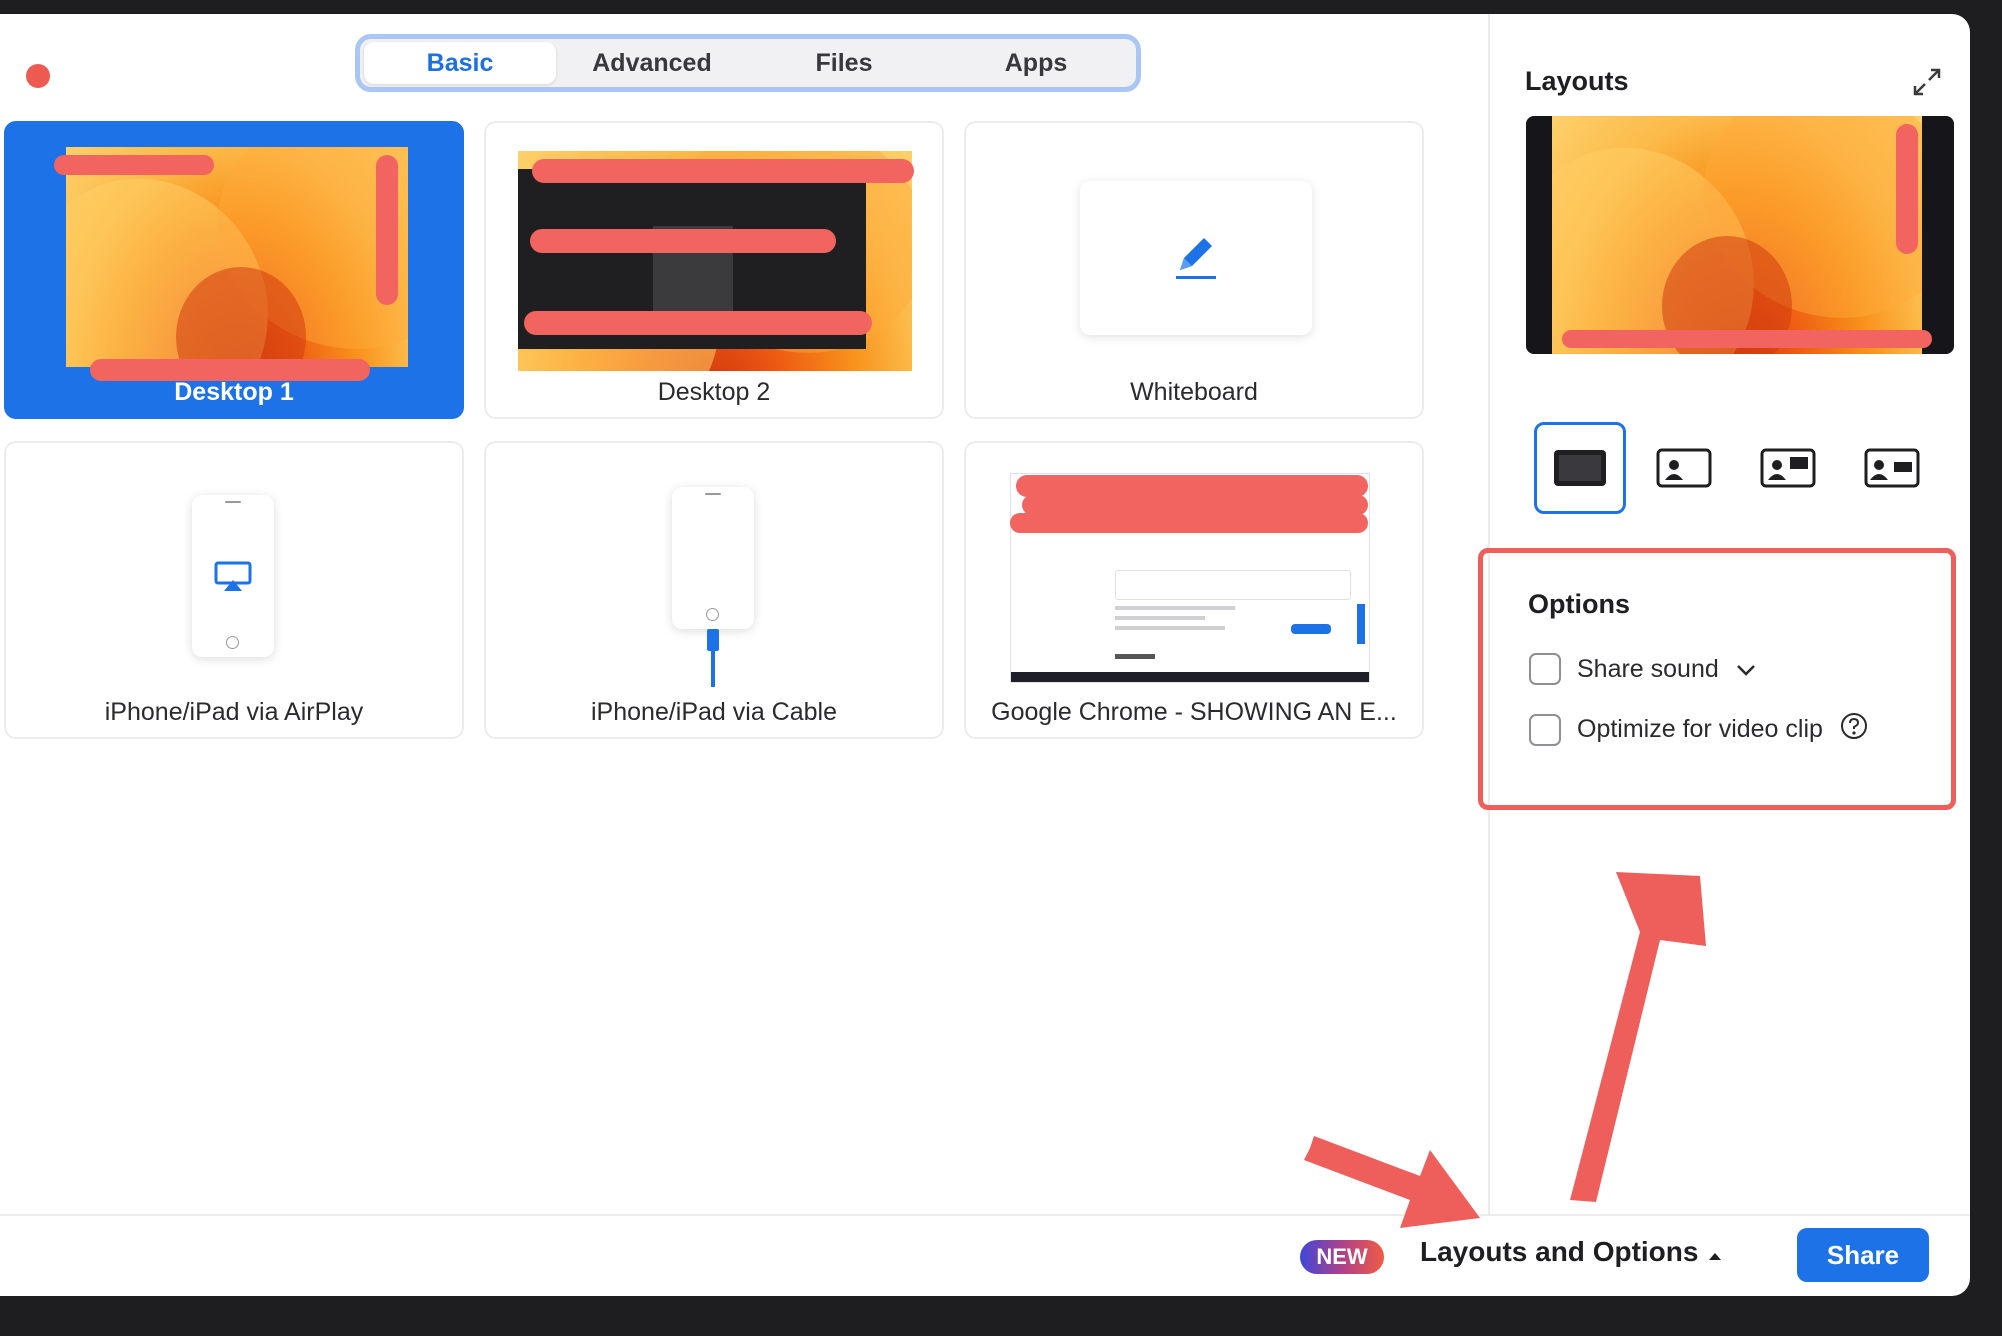  What do you see at coordinates (715, 261) in the screenshot?
I see `desktop-2-thumbnail` at bounding box center [715, 261].